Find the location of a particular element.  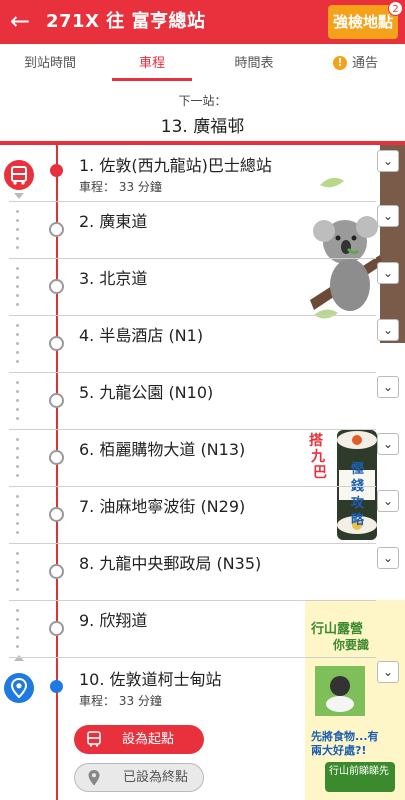

stop-name: 4. 半島酒店 (N1) is located at coordinates (141, 334).